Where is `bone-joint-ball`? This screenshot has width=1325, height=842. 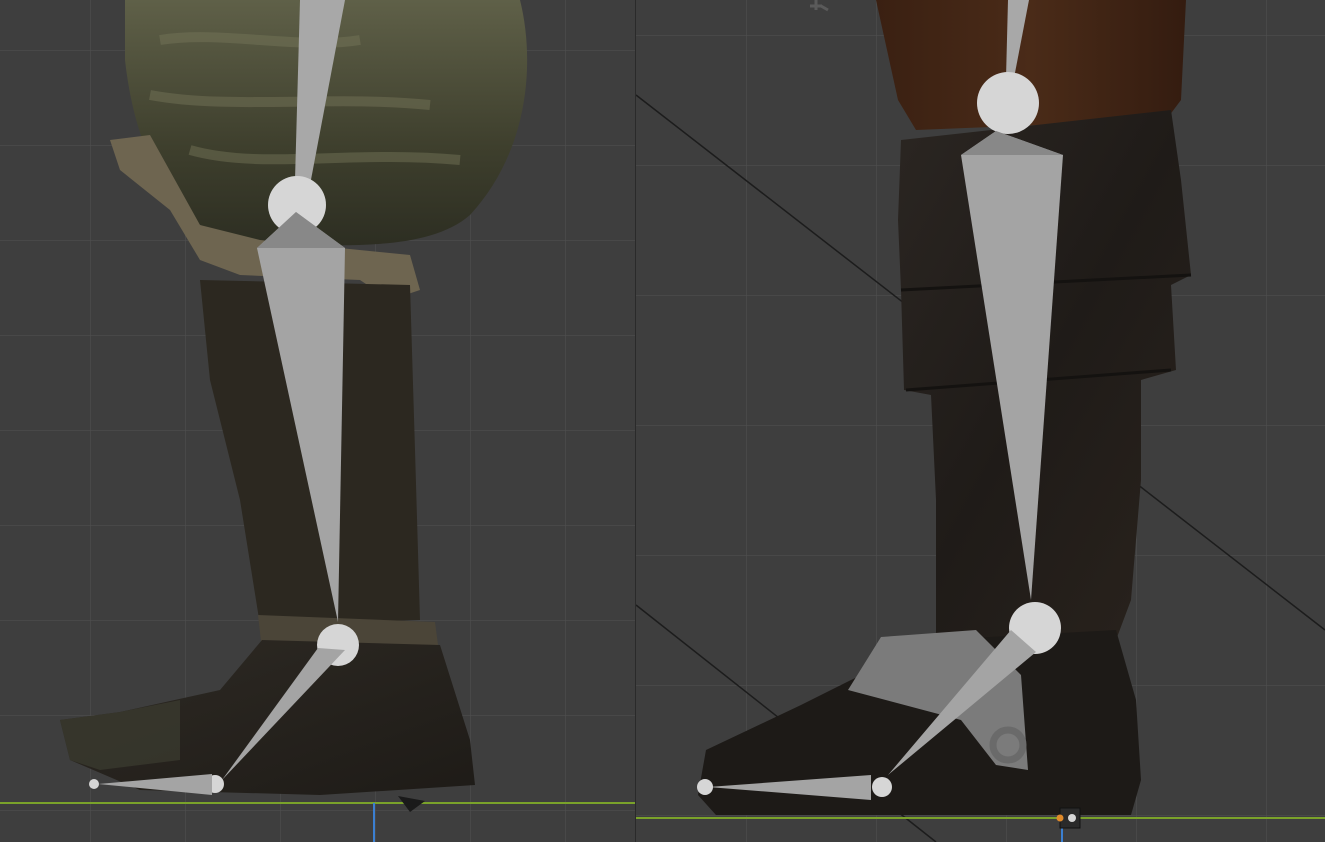 bone-joint-ball is located at coordinates (882, 787).